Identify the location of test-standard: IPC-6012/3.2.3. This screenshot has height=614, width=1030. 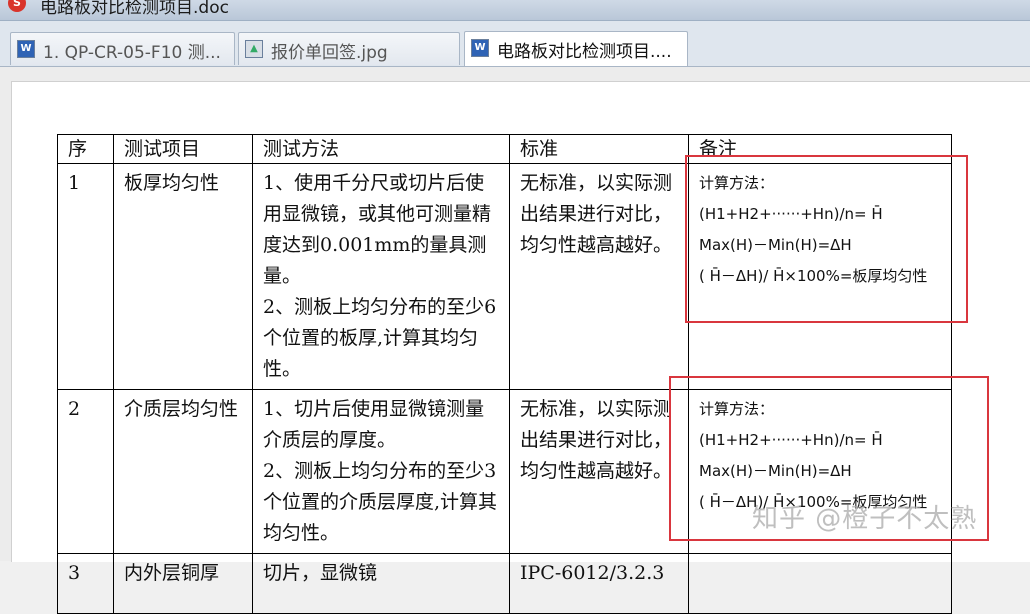
(599, 583).